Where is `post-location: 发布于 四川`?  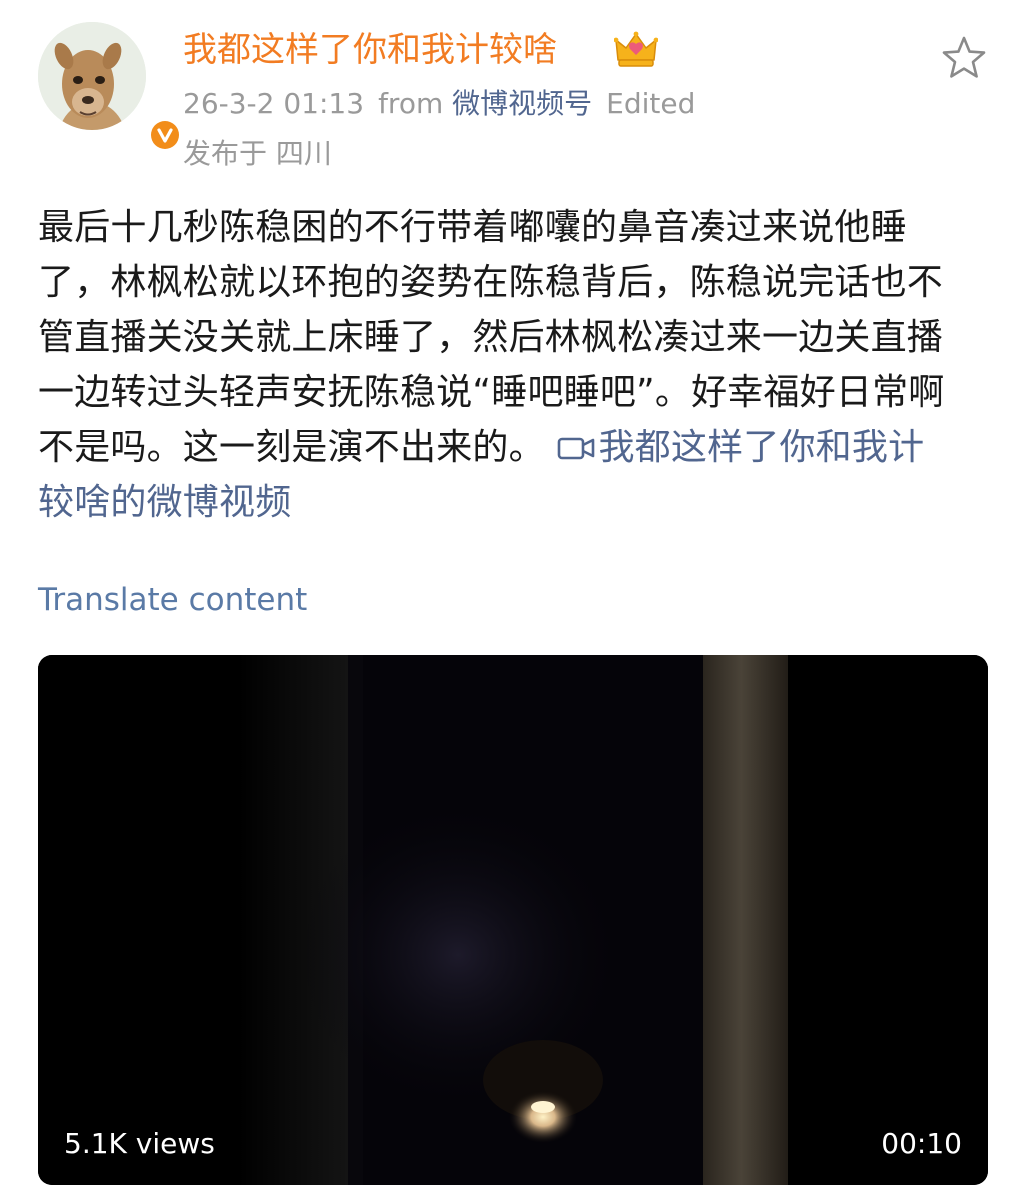
post-location: 发布于 四川 is located at coordinates (257, 153).